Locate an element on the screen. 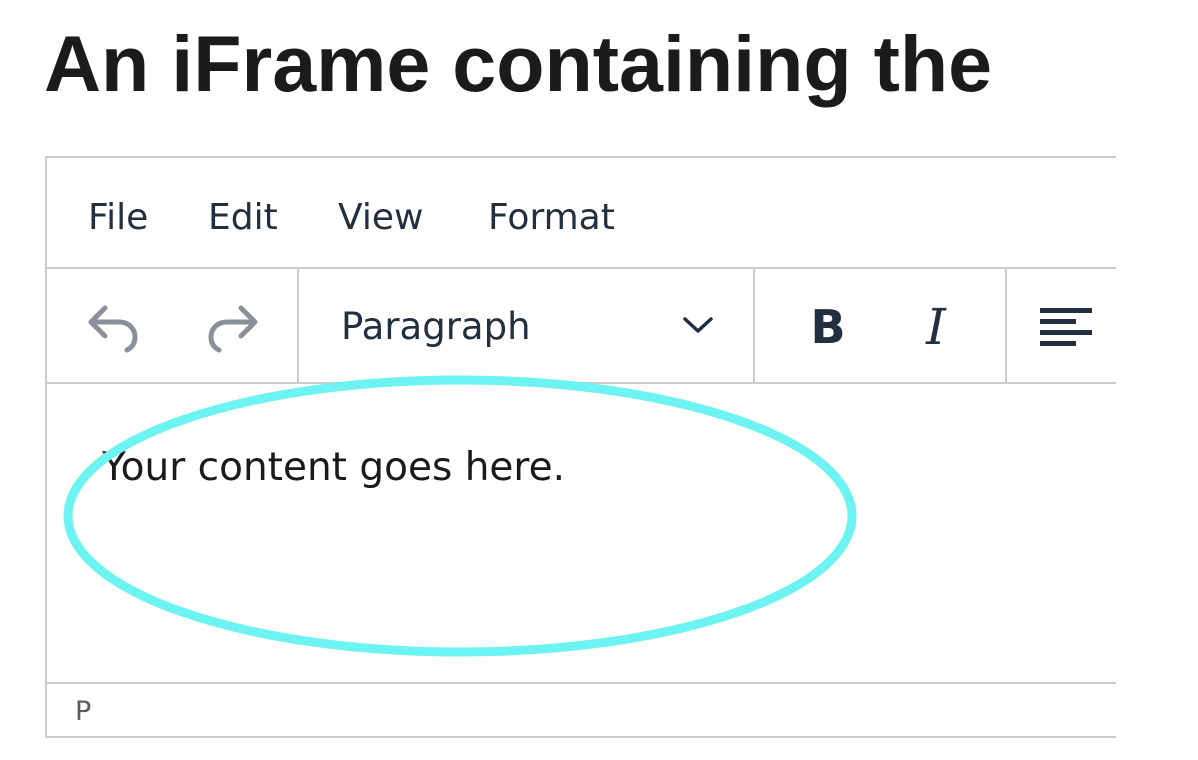 The image size is (1198, 760). redo-icon is located at coordinates (233, 329).